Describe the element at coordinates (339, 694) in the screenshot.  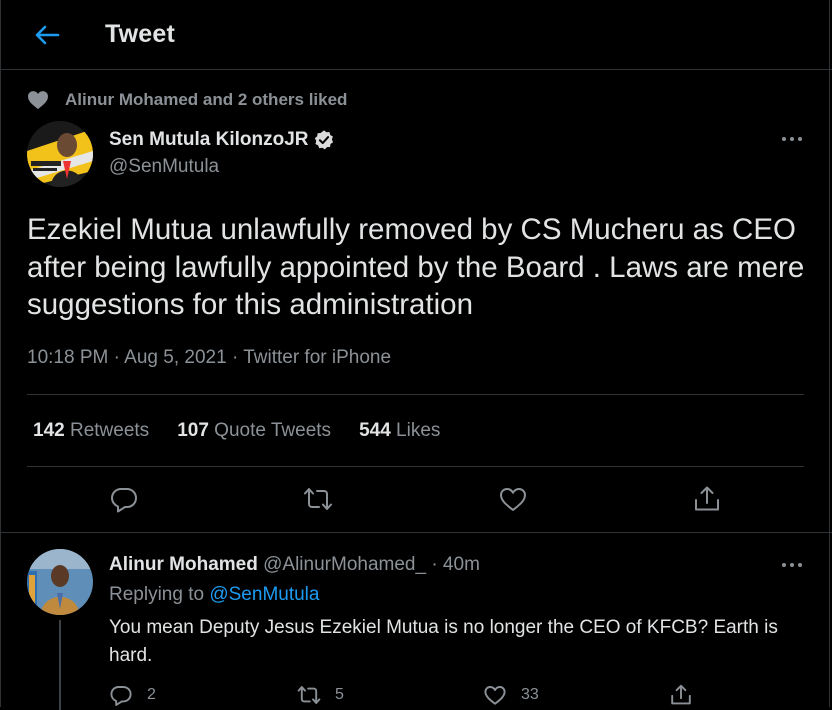
I see `reply-retweets-count: 5` at that location.